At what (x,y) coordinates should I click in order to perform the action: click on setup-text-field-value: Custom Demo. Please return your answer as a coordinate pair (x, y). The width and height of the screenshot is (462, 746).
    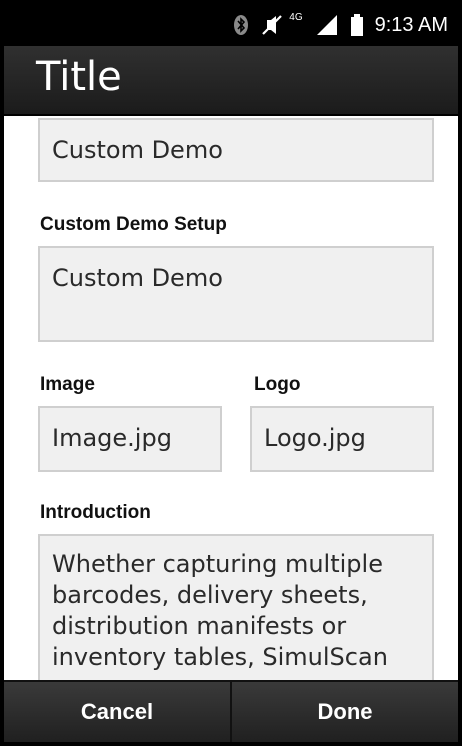
    Looking at the image, I should click on (137, 278).